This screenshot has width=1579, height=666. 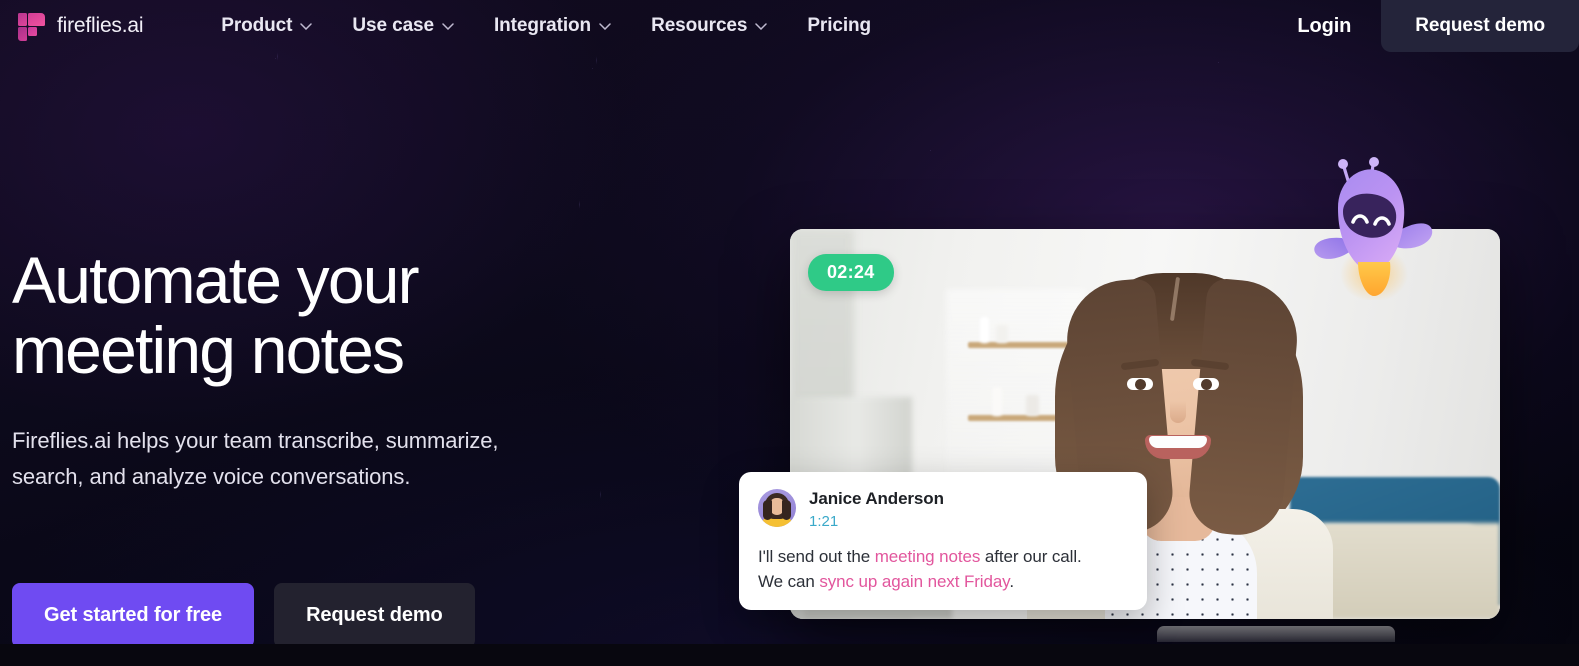 I want to click on speaker-name: Janice Anderson, so click(x=876, y=498).